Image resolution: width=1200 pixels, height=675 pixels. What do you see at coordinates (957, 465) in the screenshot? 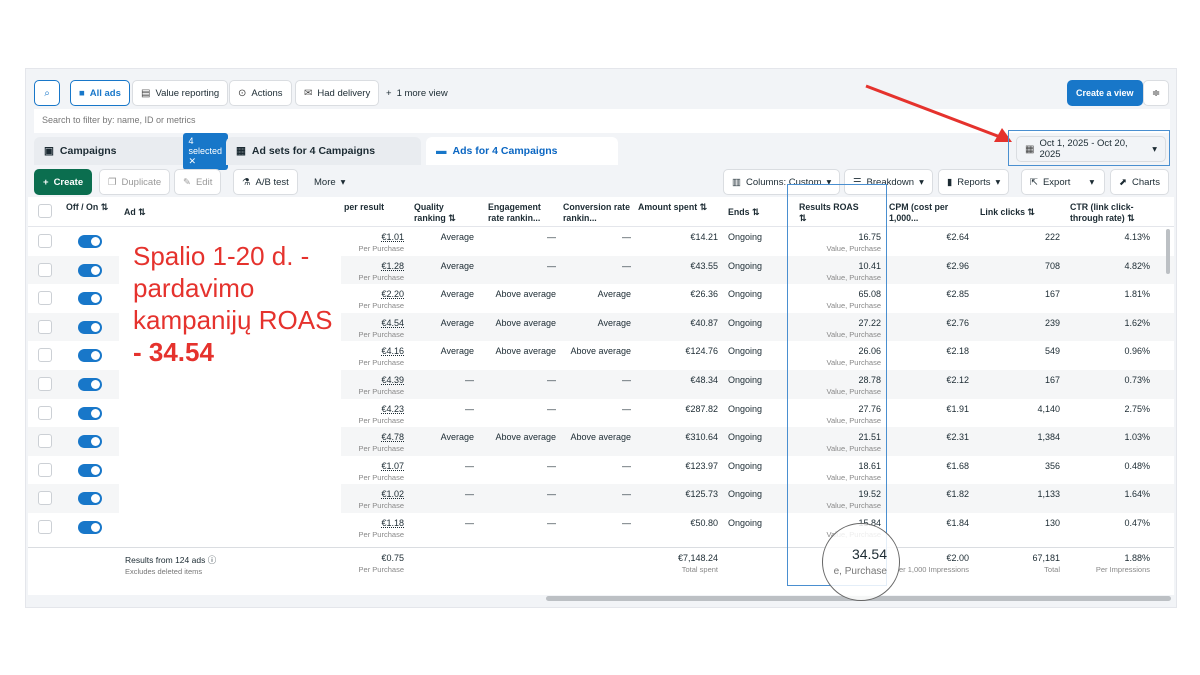
I see `cell-cpm: €1.68` at bounding box center [957, 465].